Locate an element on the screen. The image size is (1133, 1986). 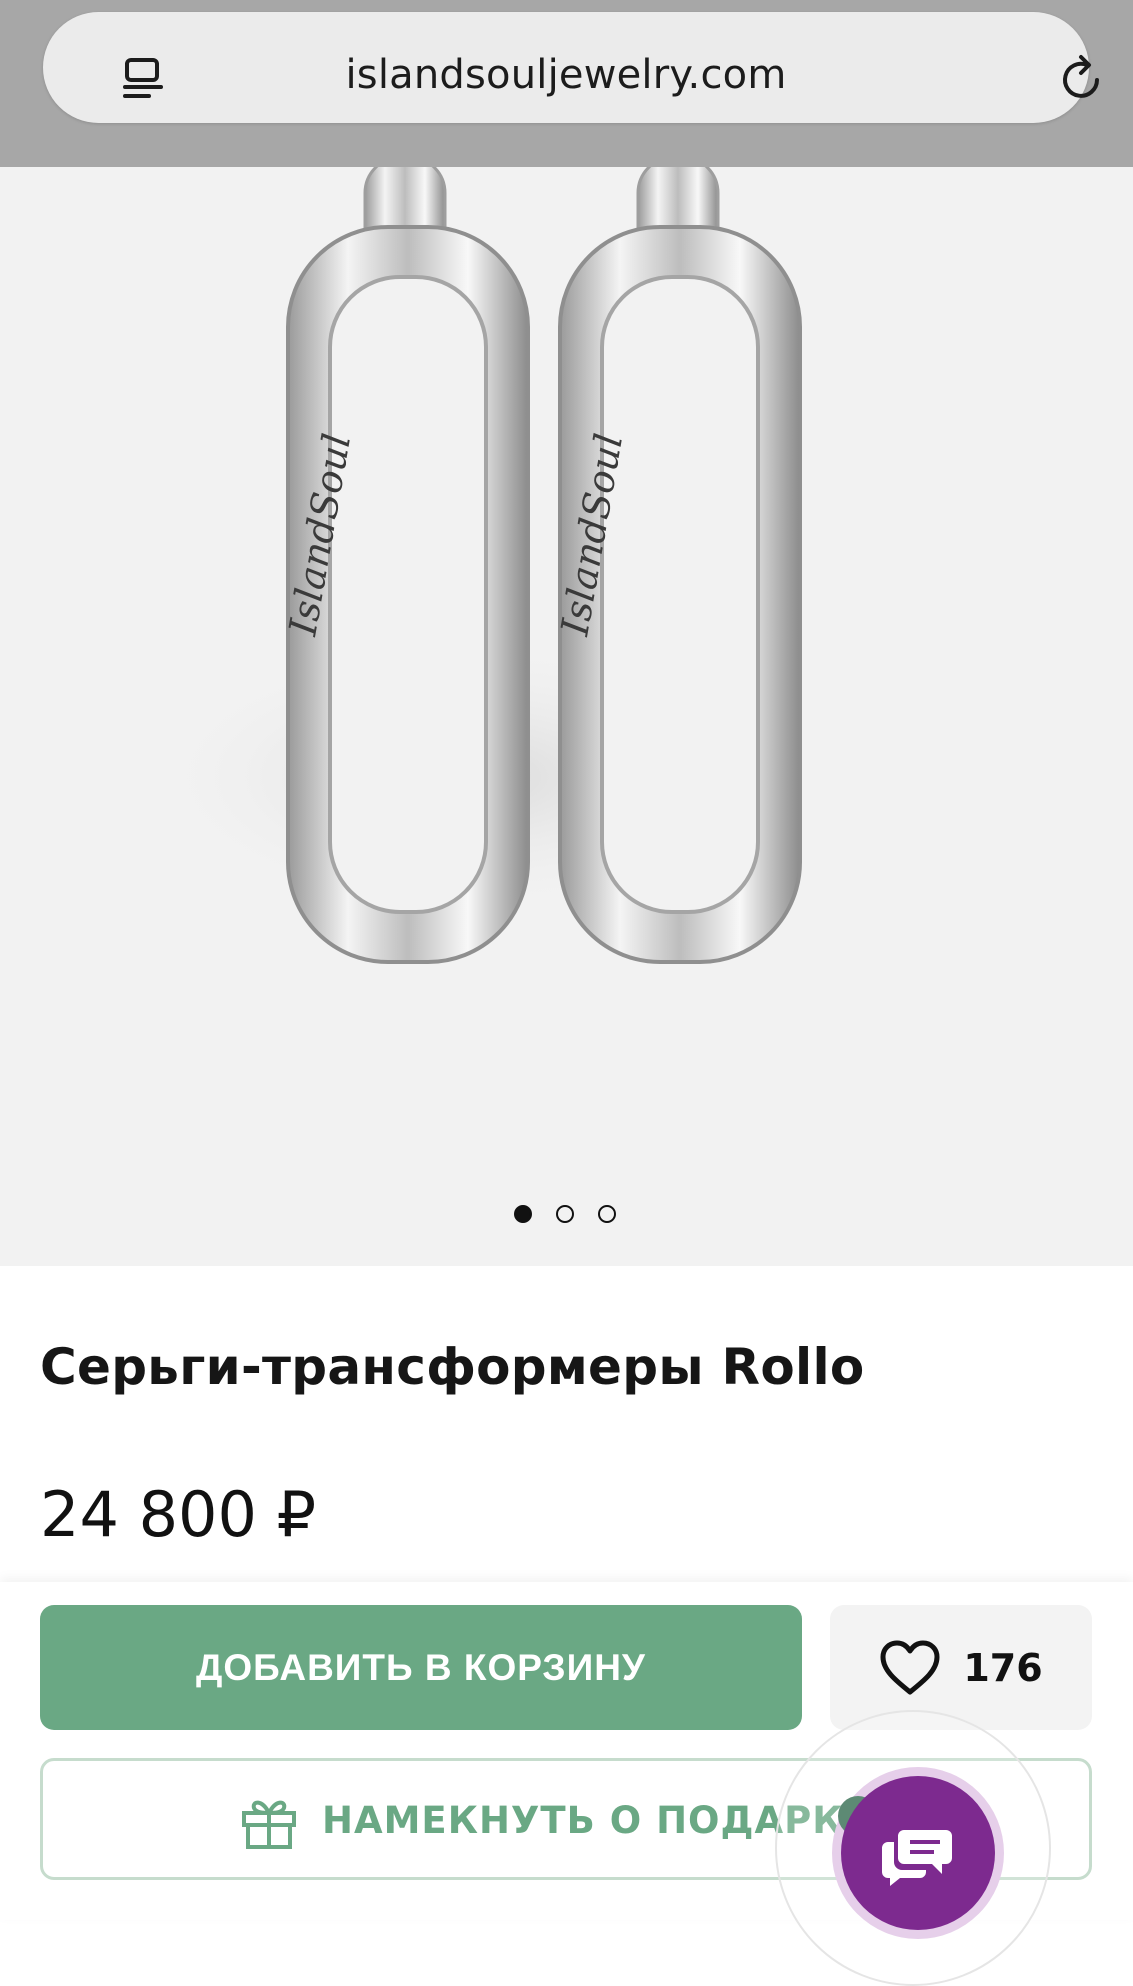
product-title: Серьги-трансформеры Rollo is located at coordinates (452, 1367).